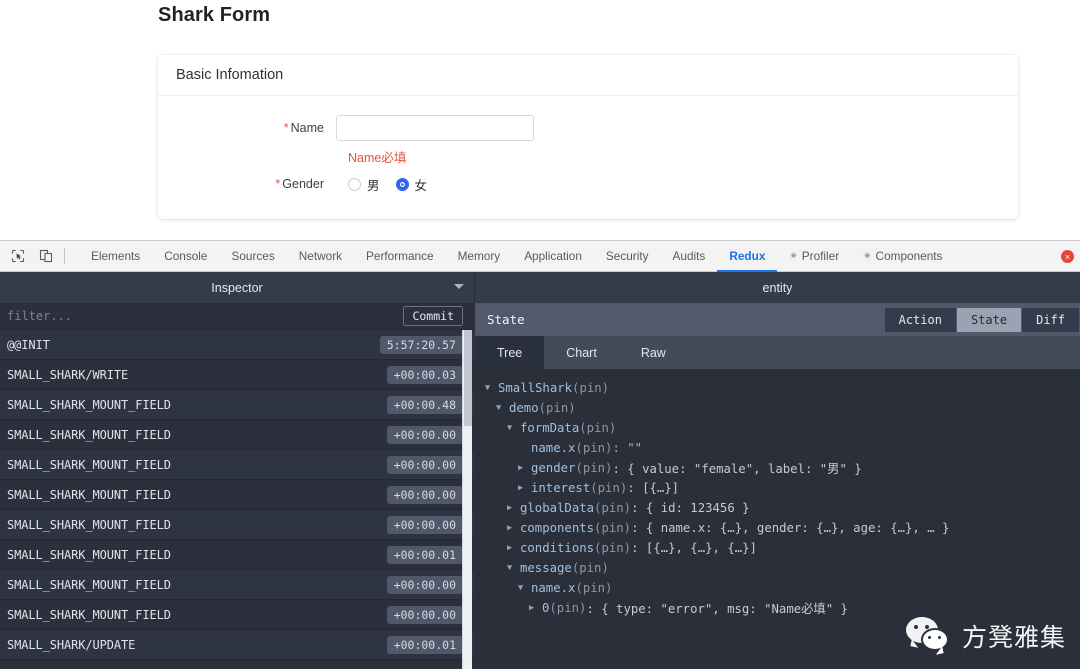 The image size is (1080, 670). I want to click on inspect-element-icon, so click(18, 256).